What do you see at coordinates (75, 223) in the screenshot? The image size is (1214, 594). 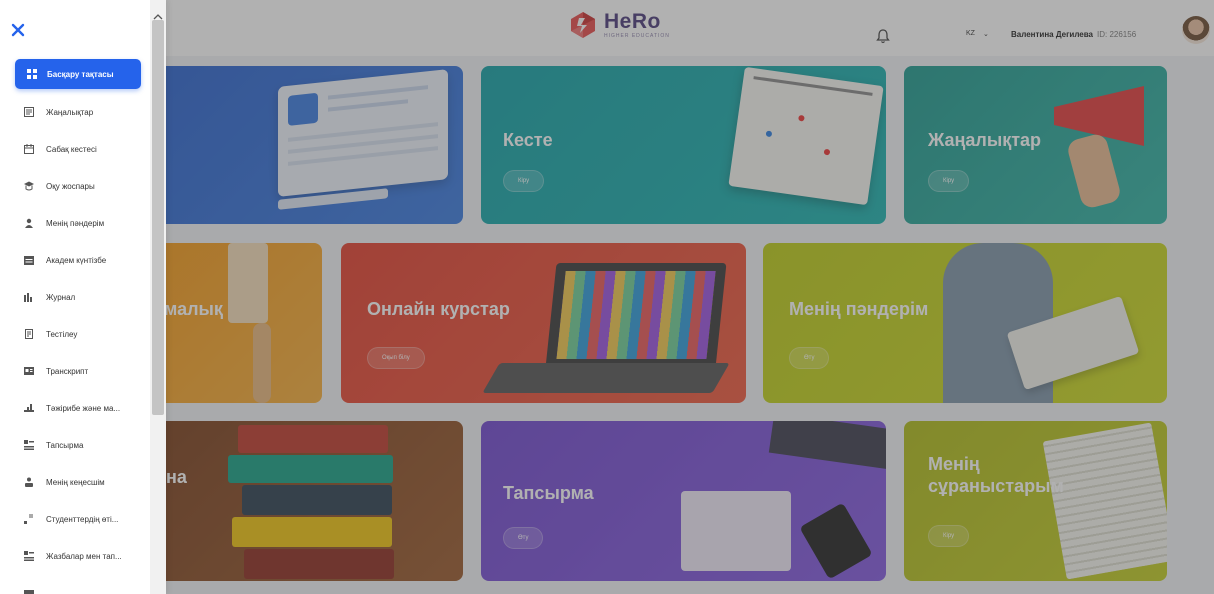 I see `sidebar-item-label: Менің пәндерім` at bounding box center [75, 223].